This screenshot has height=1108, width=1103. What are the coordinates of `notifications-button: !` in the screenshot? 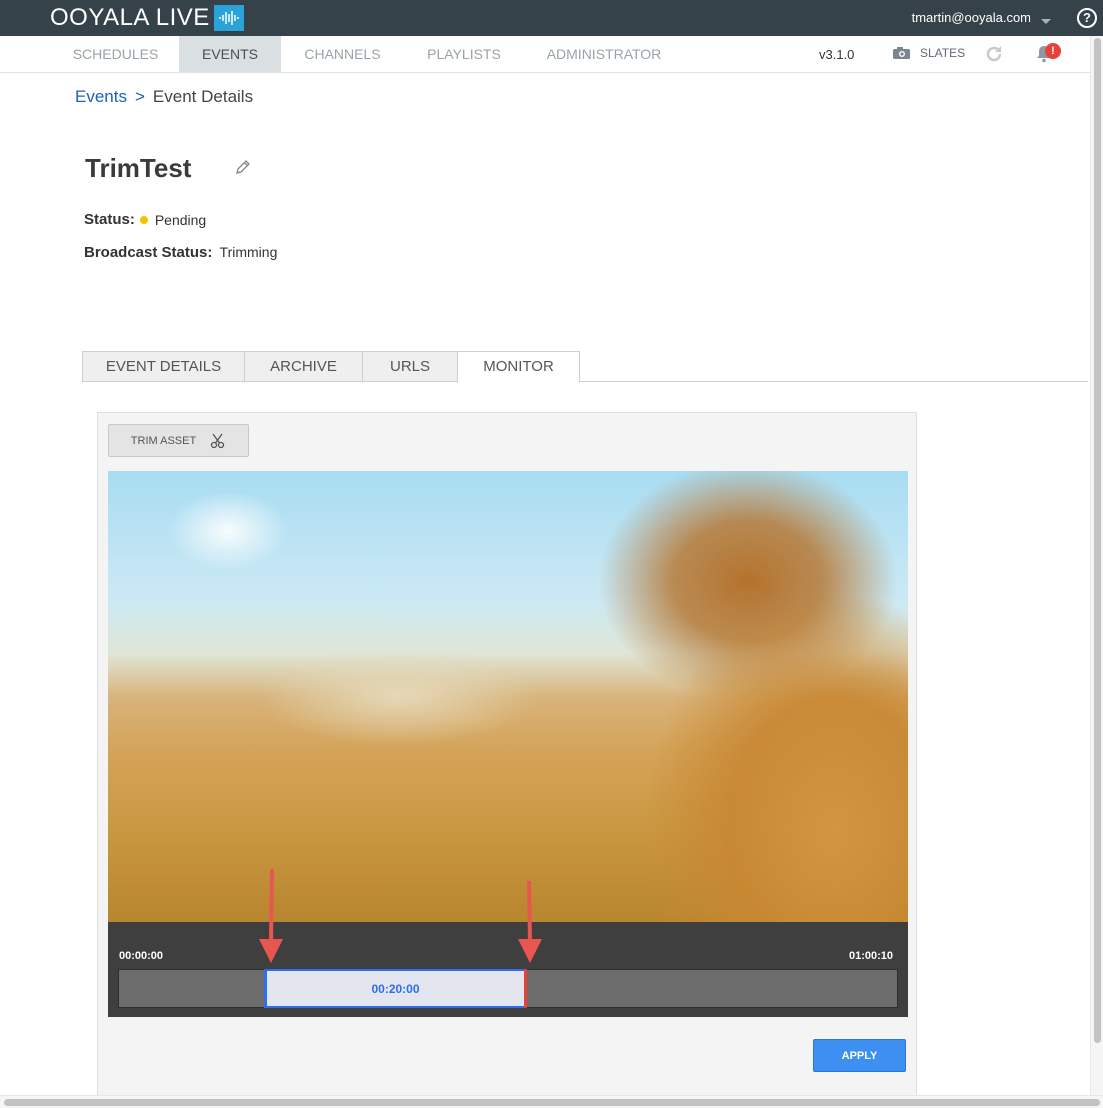 It's located at (1050, 54).